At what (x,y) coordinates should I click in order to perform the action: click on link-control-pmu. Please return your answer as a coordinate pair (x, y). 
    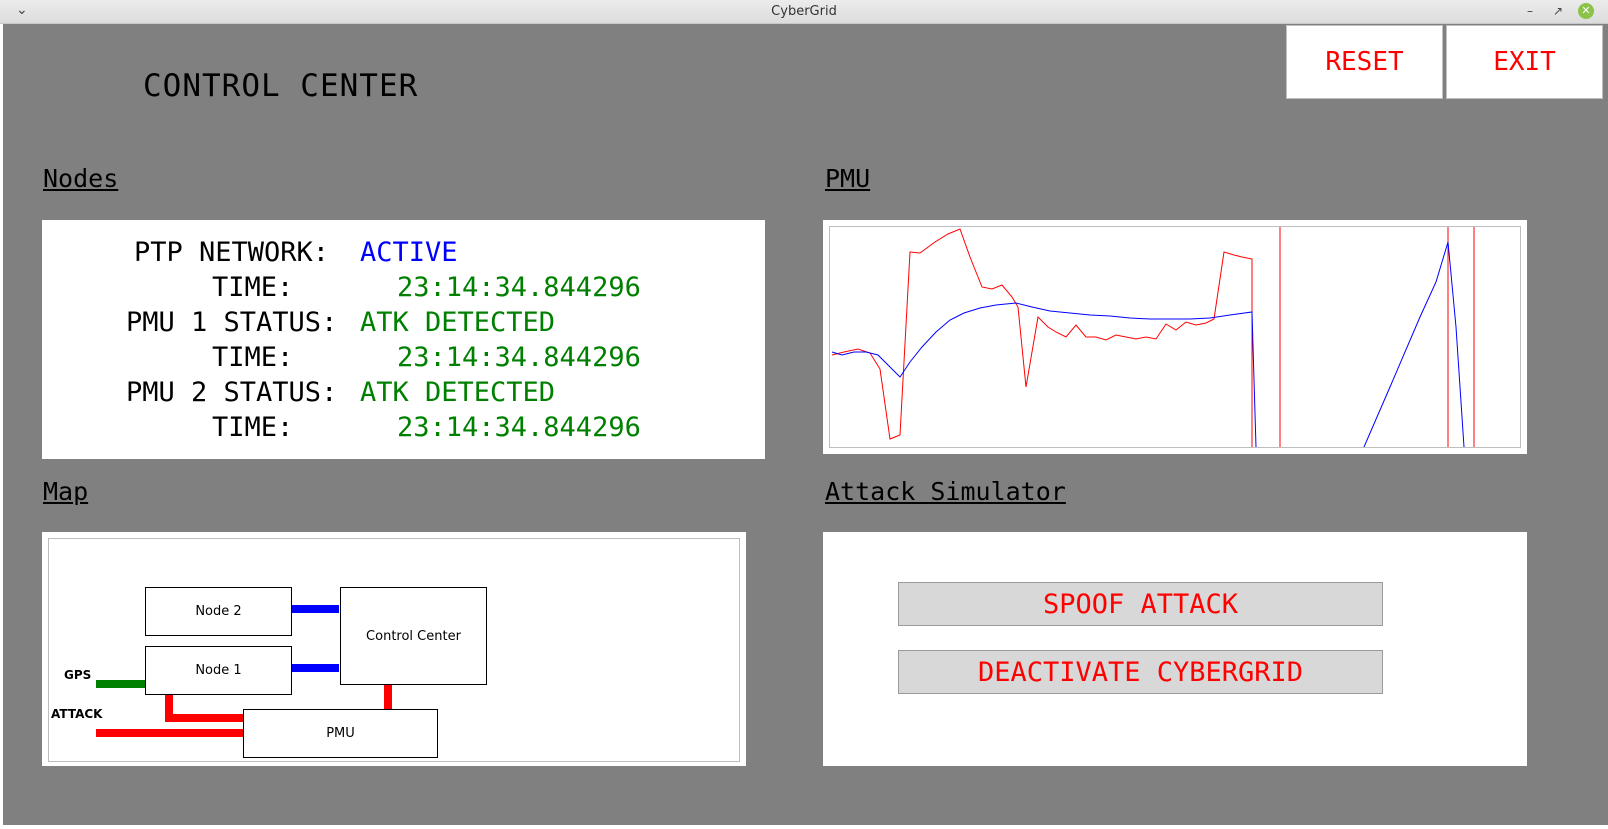
    Looking at the image, I should click on (388, 697).